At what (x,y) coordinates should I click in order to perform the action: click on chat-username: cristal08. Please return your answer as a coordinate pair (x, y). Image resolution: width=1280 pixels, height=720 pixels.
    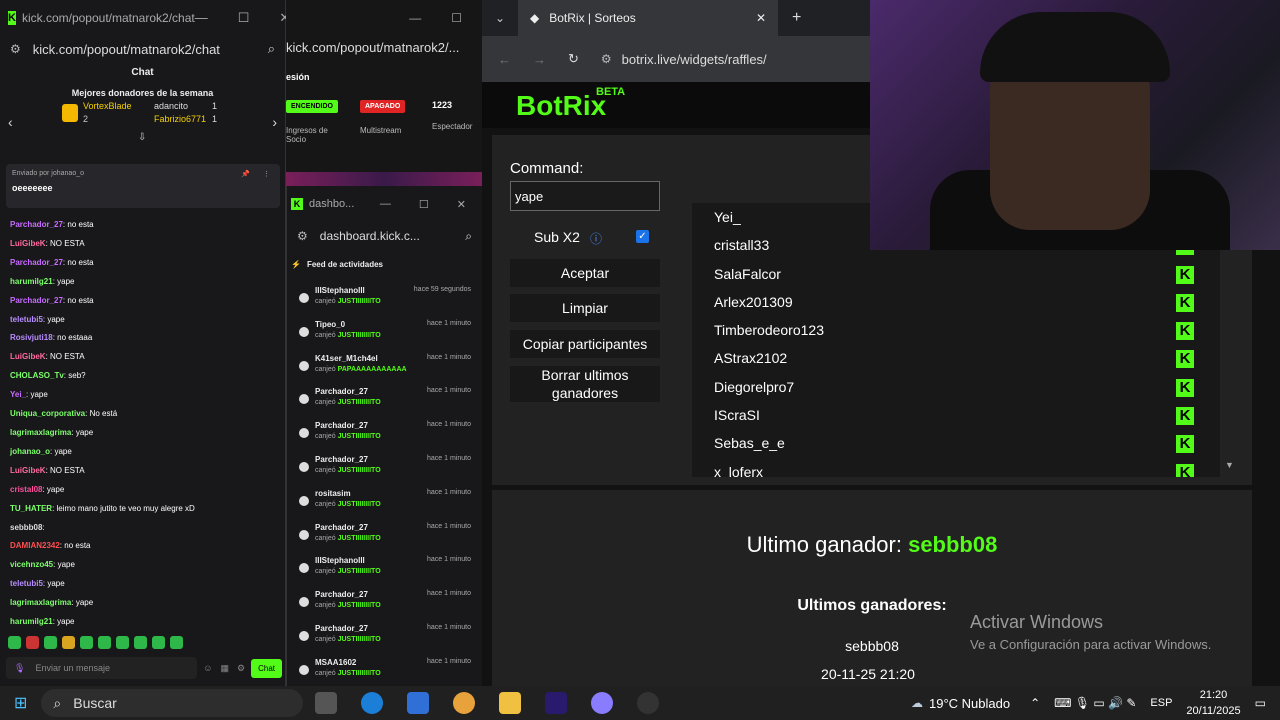
    Looking at the image, I should click on (26, 489).